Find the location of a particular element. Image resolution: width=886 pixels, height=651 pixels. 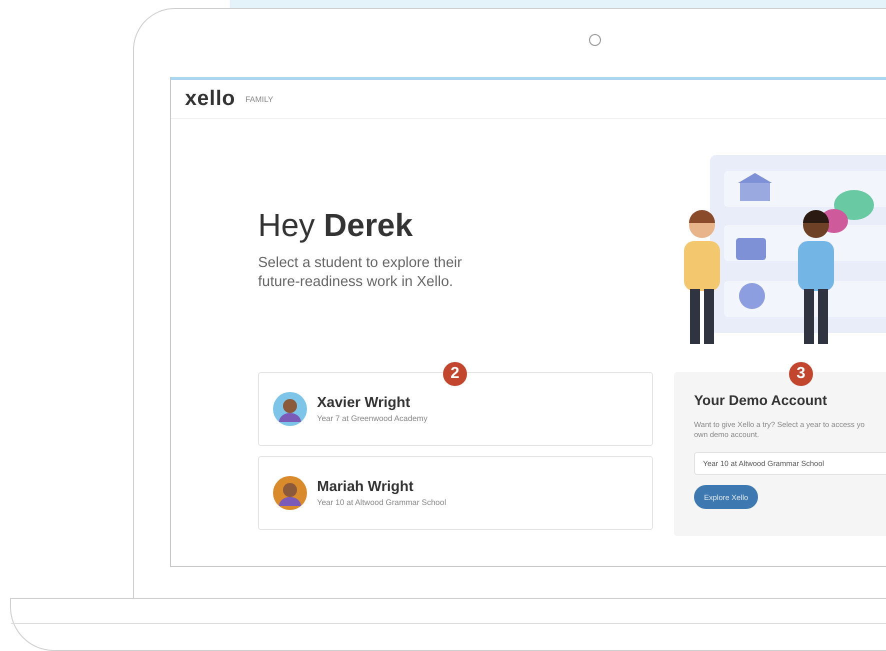

student-detail: Year 10 at Altwood Grammar School is located at coordinates (381, 502).